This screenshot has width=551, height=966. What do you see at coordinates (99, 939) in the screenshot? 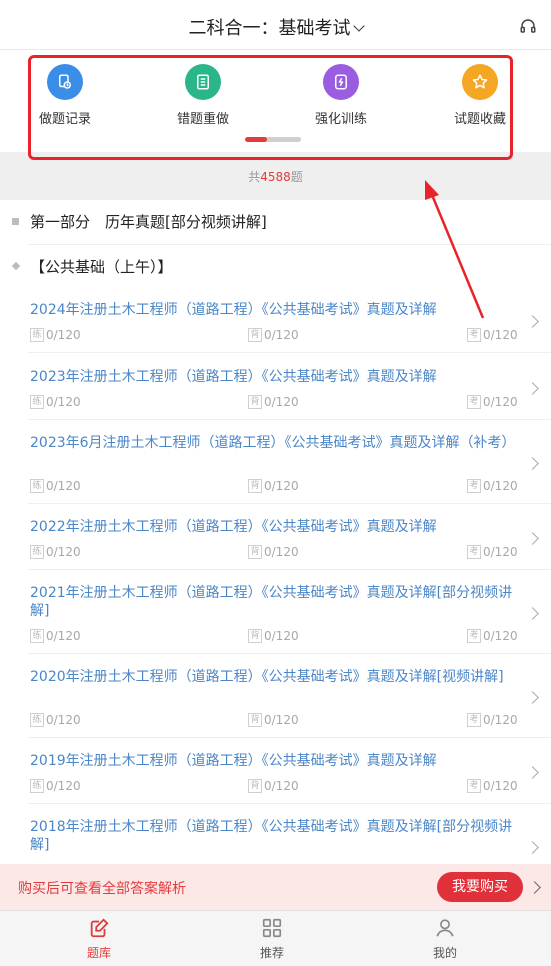
I see `tab-question-bank: 题库` at bounding box center [99, 939].